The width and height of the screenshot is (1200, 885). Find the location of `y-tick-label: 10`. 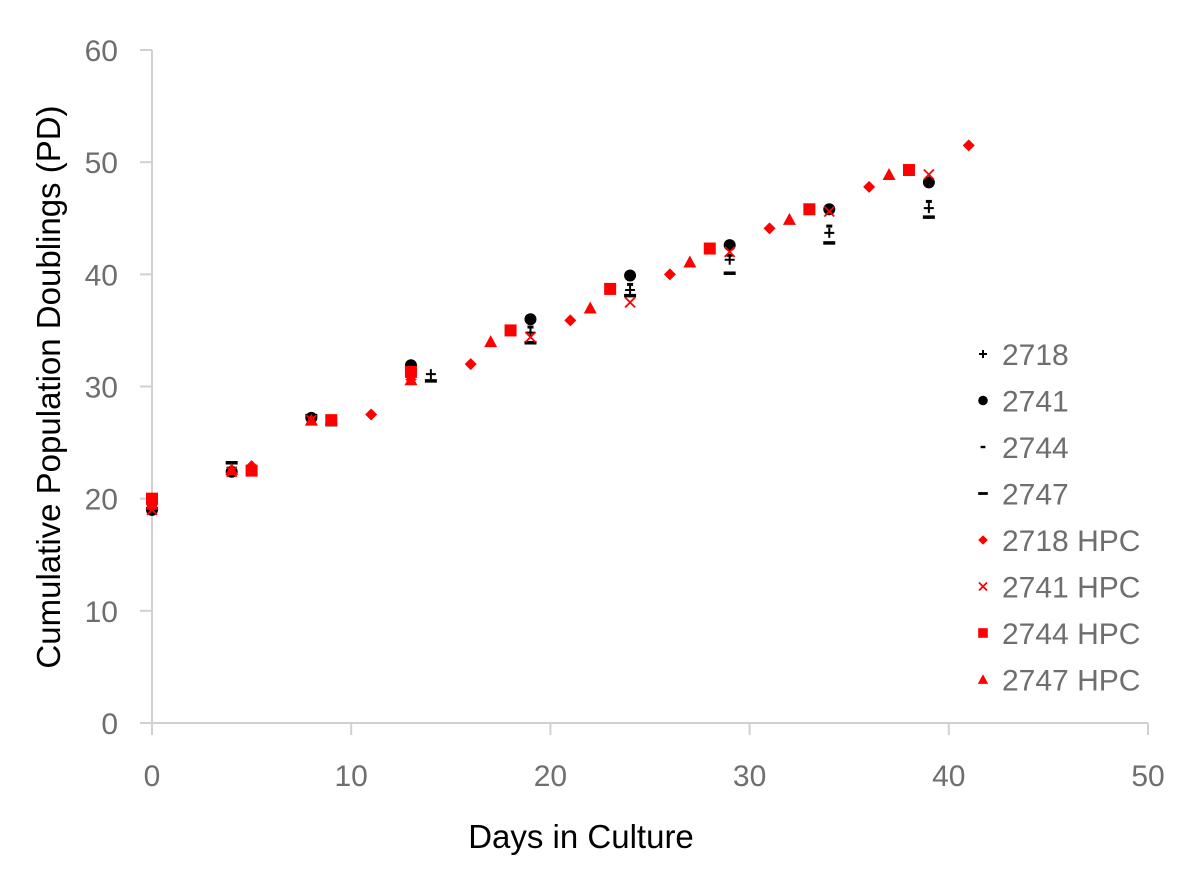

y-tick-label: 10 is located at coordinates (101, 612).